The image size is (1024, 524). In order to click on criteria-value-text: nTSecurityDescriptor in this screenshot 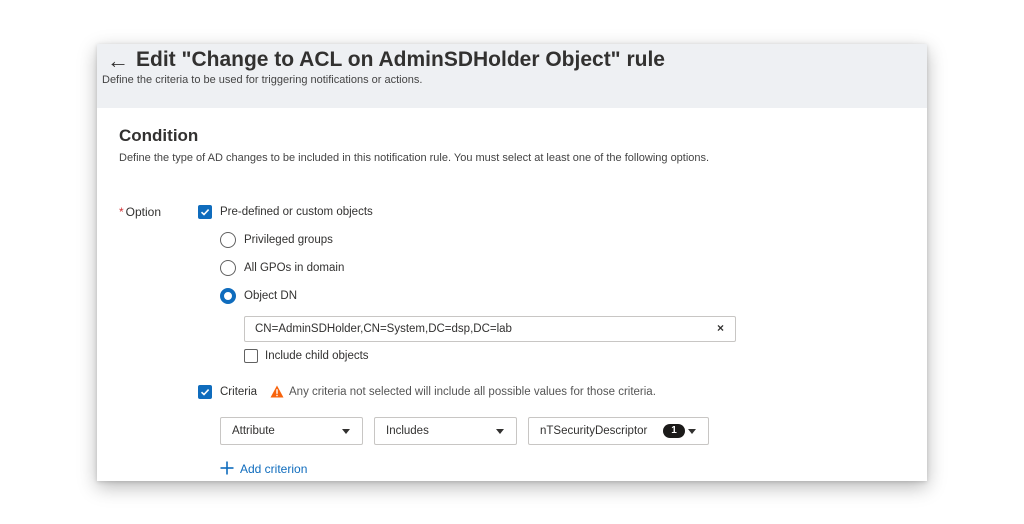, I will do `click(594, 431)`.